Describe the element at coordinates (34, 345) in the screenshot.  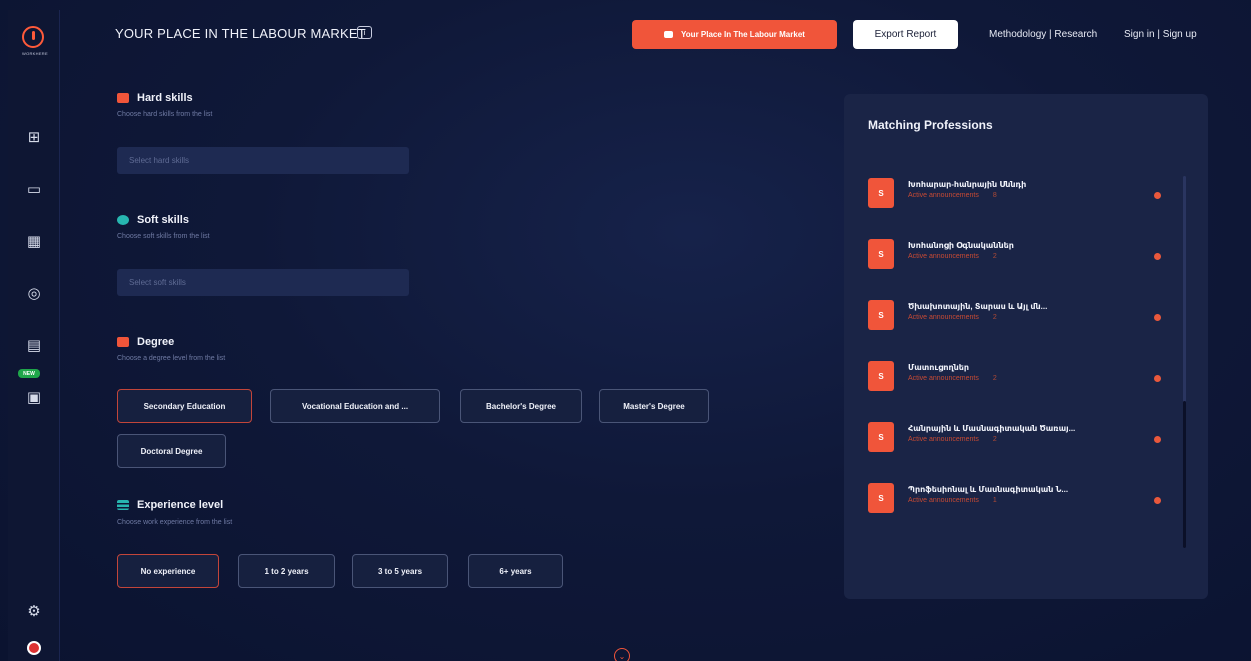
I see `list-icon: ▤` at that location.